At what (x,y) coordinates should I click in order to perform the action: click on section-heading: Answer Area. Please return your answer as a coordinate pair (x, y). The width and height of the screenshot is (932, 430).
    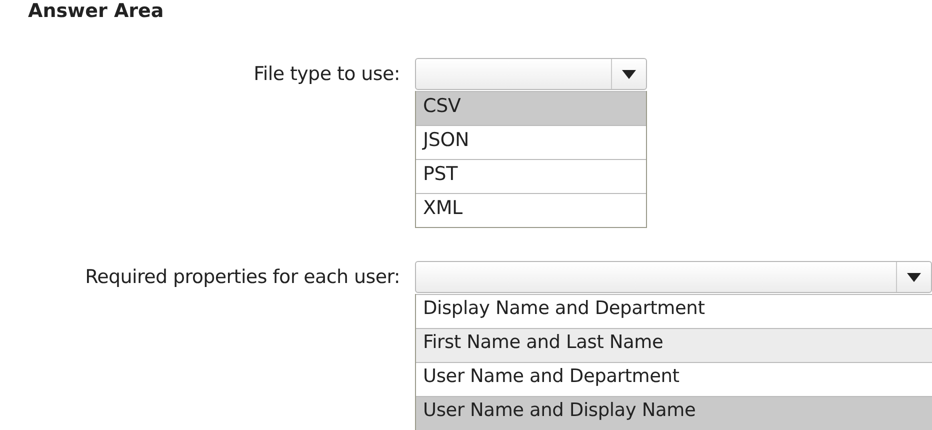
    Looking at the image, I should click on (96, 11).